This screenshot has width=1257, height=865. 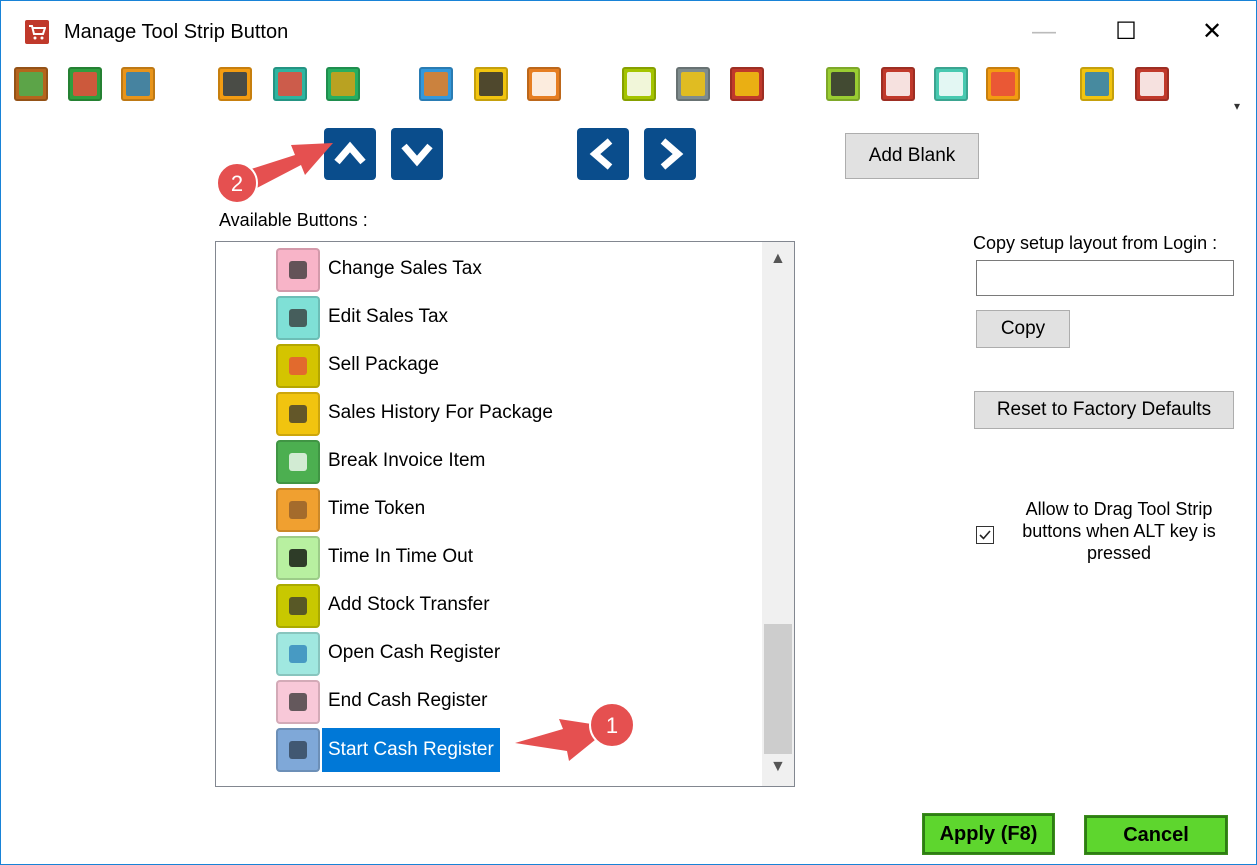 I want to click on login-input, so click(x=1105, y=278).